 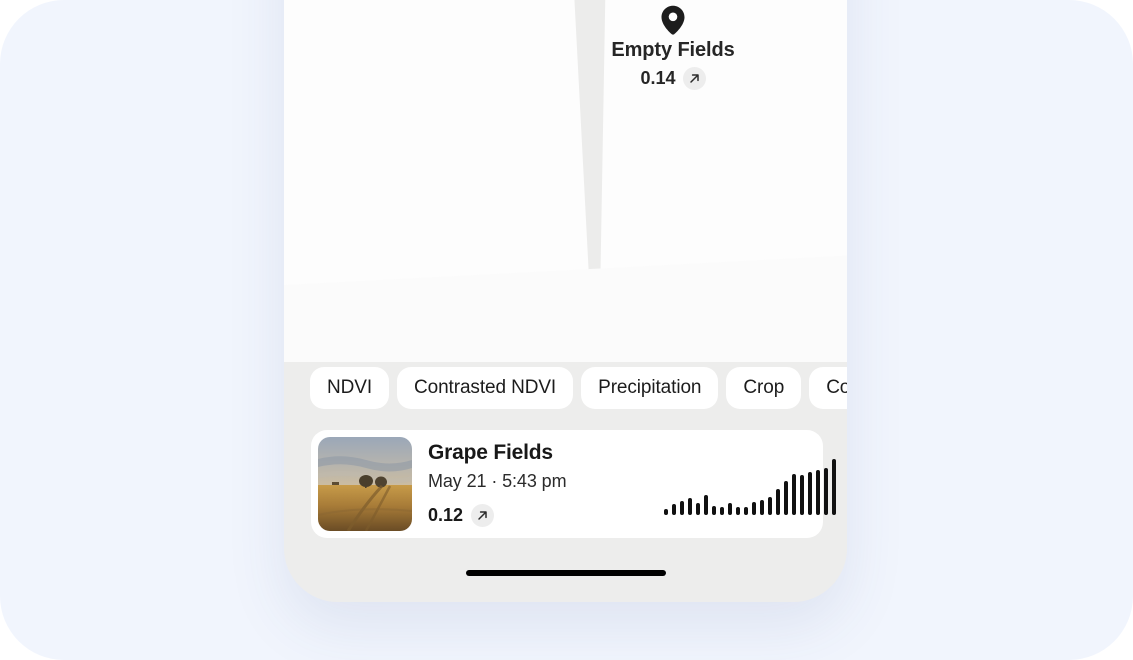 I want to click on map-marker-empty-fields-1: Empty Fields 0.14, so click(x=673, y=47).